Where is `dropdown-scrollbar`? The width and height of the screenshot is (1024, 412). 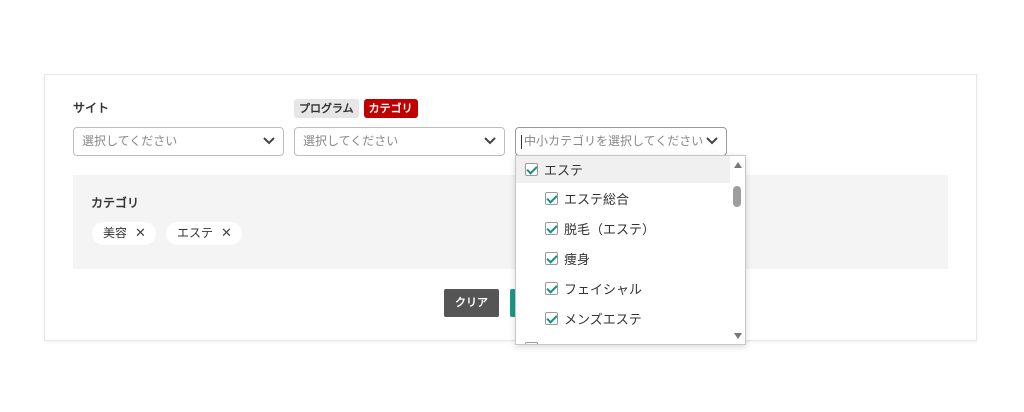 dropdown-scrollbar is located at coordinates (737, 250).